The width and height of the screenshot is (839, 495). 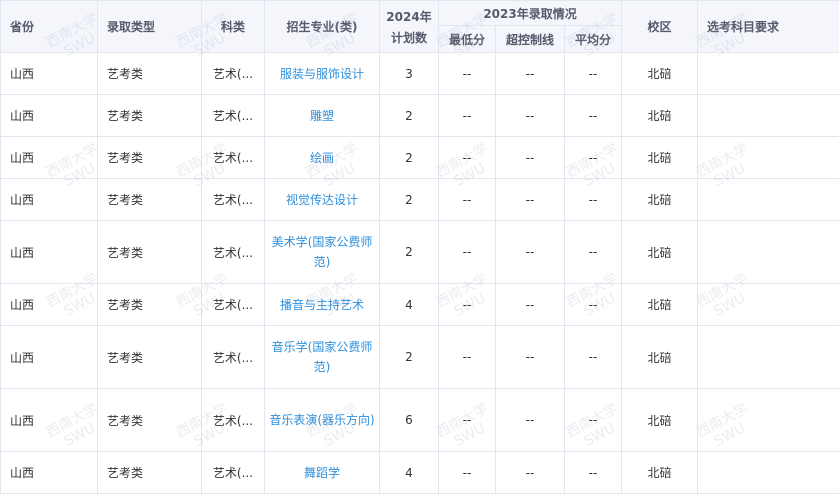 I want to click on table-row: 山西 艺考类 艺术(... 美术学(国家公费师范) 2 -- -- -- 北碚, so click(x=419, y=252).